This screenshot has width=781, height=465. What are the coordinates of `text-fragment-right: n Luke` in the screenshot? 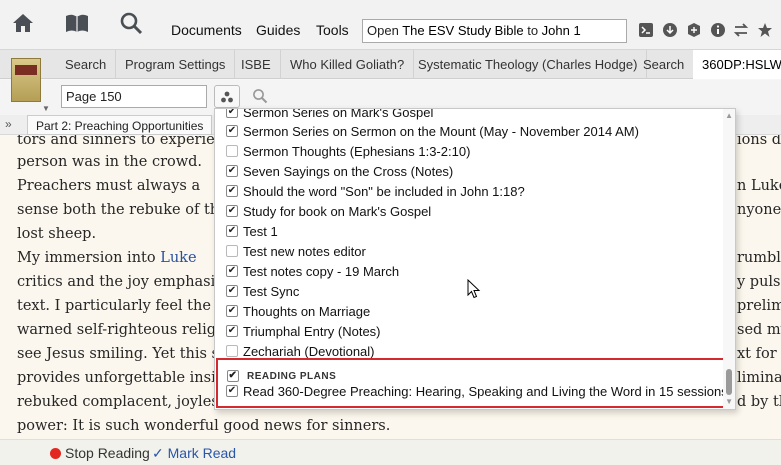 It's located at (759, 186).